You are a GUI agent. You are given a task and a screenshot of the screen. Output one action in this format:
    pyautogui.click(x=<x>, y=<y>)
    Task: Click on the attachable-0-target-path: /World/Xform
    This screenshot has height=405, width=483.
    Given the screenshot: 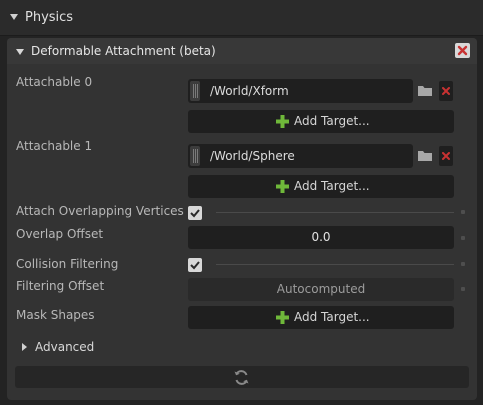 What is the action you would take?
    pyautogui.click(x=249, y=91)
    